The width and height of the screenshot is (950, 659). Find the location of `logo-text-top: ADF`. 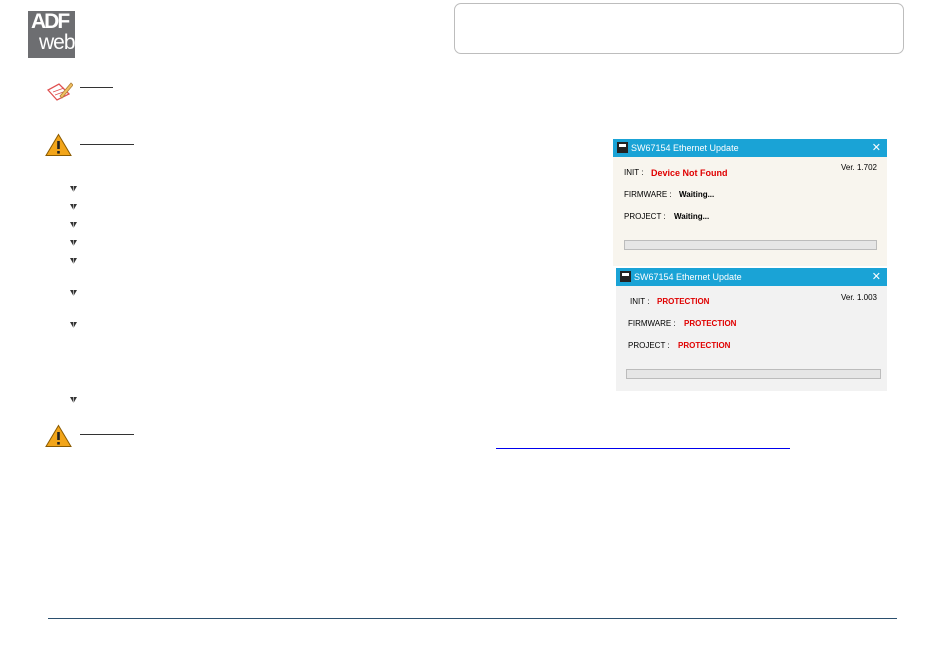

logo-text-top: ADF is located at coordinates (50, 22).